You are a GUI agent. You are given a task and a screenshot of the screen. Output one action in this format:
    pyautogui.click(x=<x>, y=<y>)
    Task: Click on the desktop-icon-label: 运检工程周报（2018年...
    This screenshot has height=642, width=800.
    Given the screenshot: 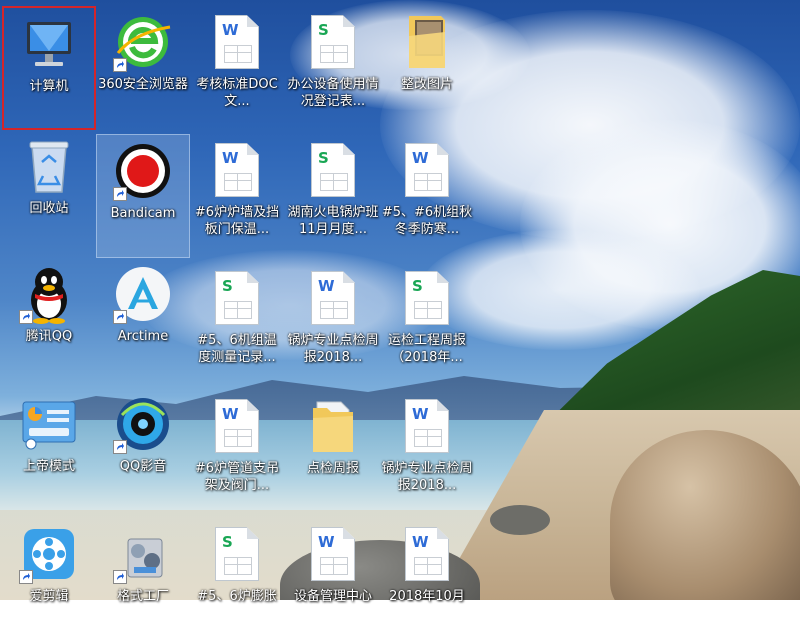 What is the action you would take?
    pyautogui.click(x=426, y=349)
    